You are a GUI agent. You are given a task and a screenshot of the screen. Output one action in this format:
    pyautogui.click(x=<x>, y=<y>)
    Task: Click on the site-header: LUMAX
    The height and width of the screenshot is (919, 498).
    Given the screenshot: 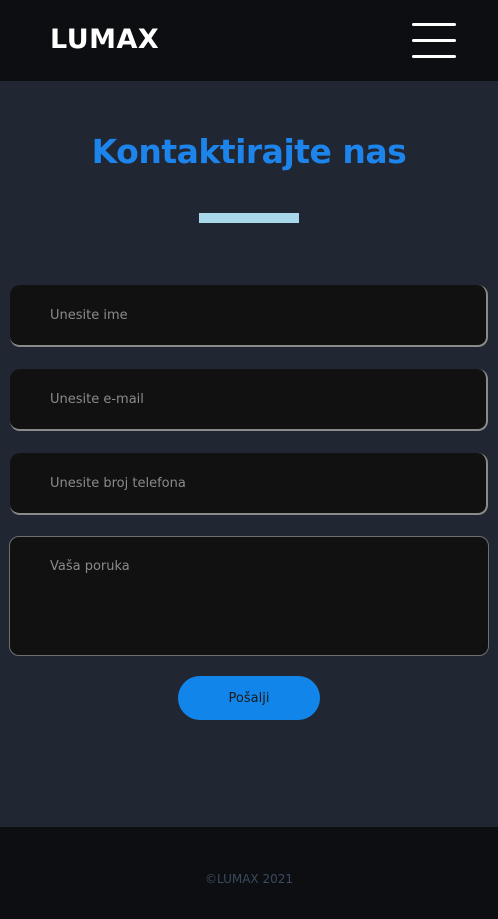 What is the action you would take?
    pyautogui.click(x=249, y=40)
    